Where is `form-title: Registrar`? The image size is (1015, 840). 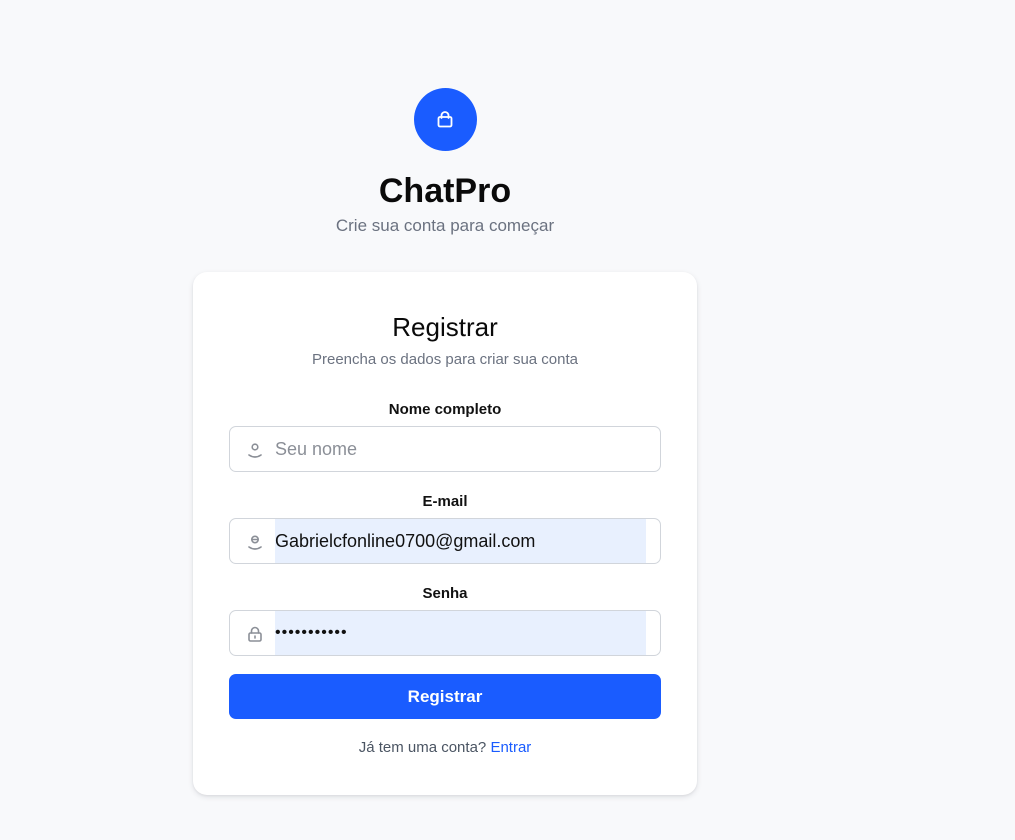 form-title: Registrar is located at coordinates (445, 327).